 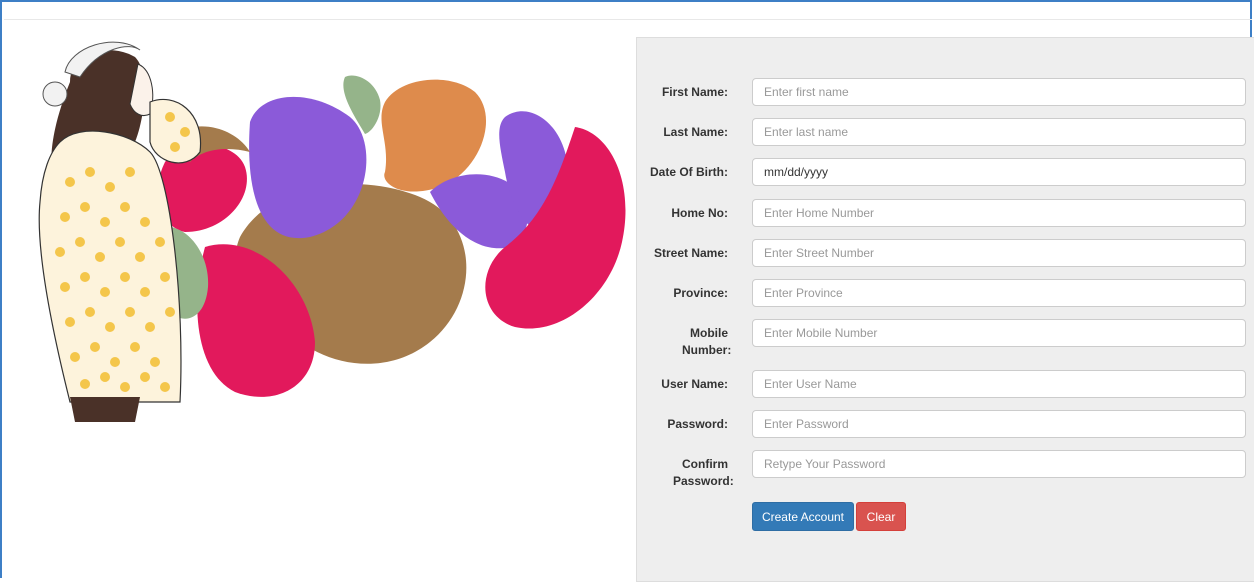 I want to click on legs, so click(x=105, y=409).